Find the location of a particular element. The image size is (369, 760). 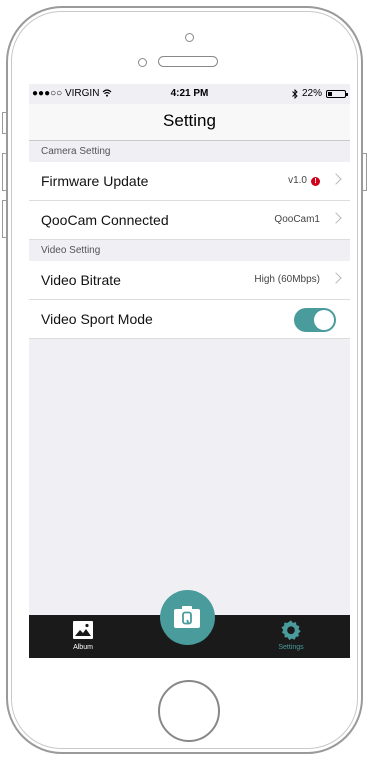

qoocam-device-name: QooCam1 is located at coordinates (297, 219).